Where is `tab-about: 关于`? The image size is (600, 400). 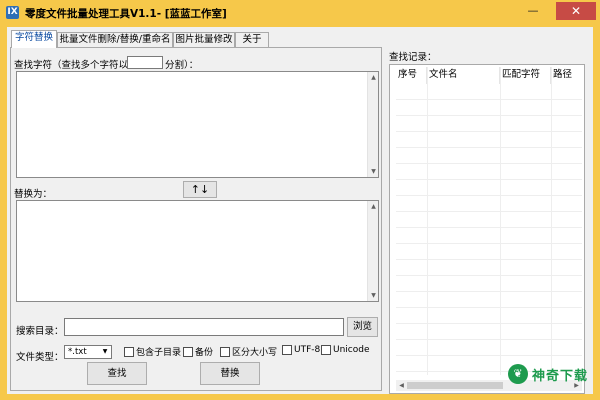
tab-about: 关于 is located at coordinates (252, 39).